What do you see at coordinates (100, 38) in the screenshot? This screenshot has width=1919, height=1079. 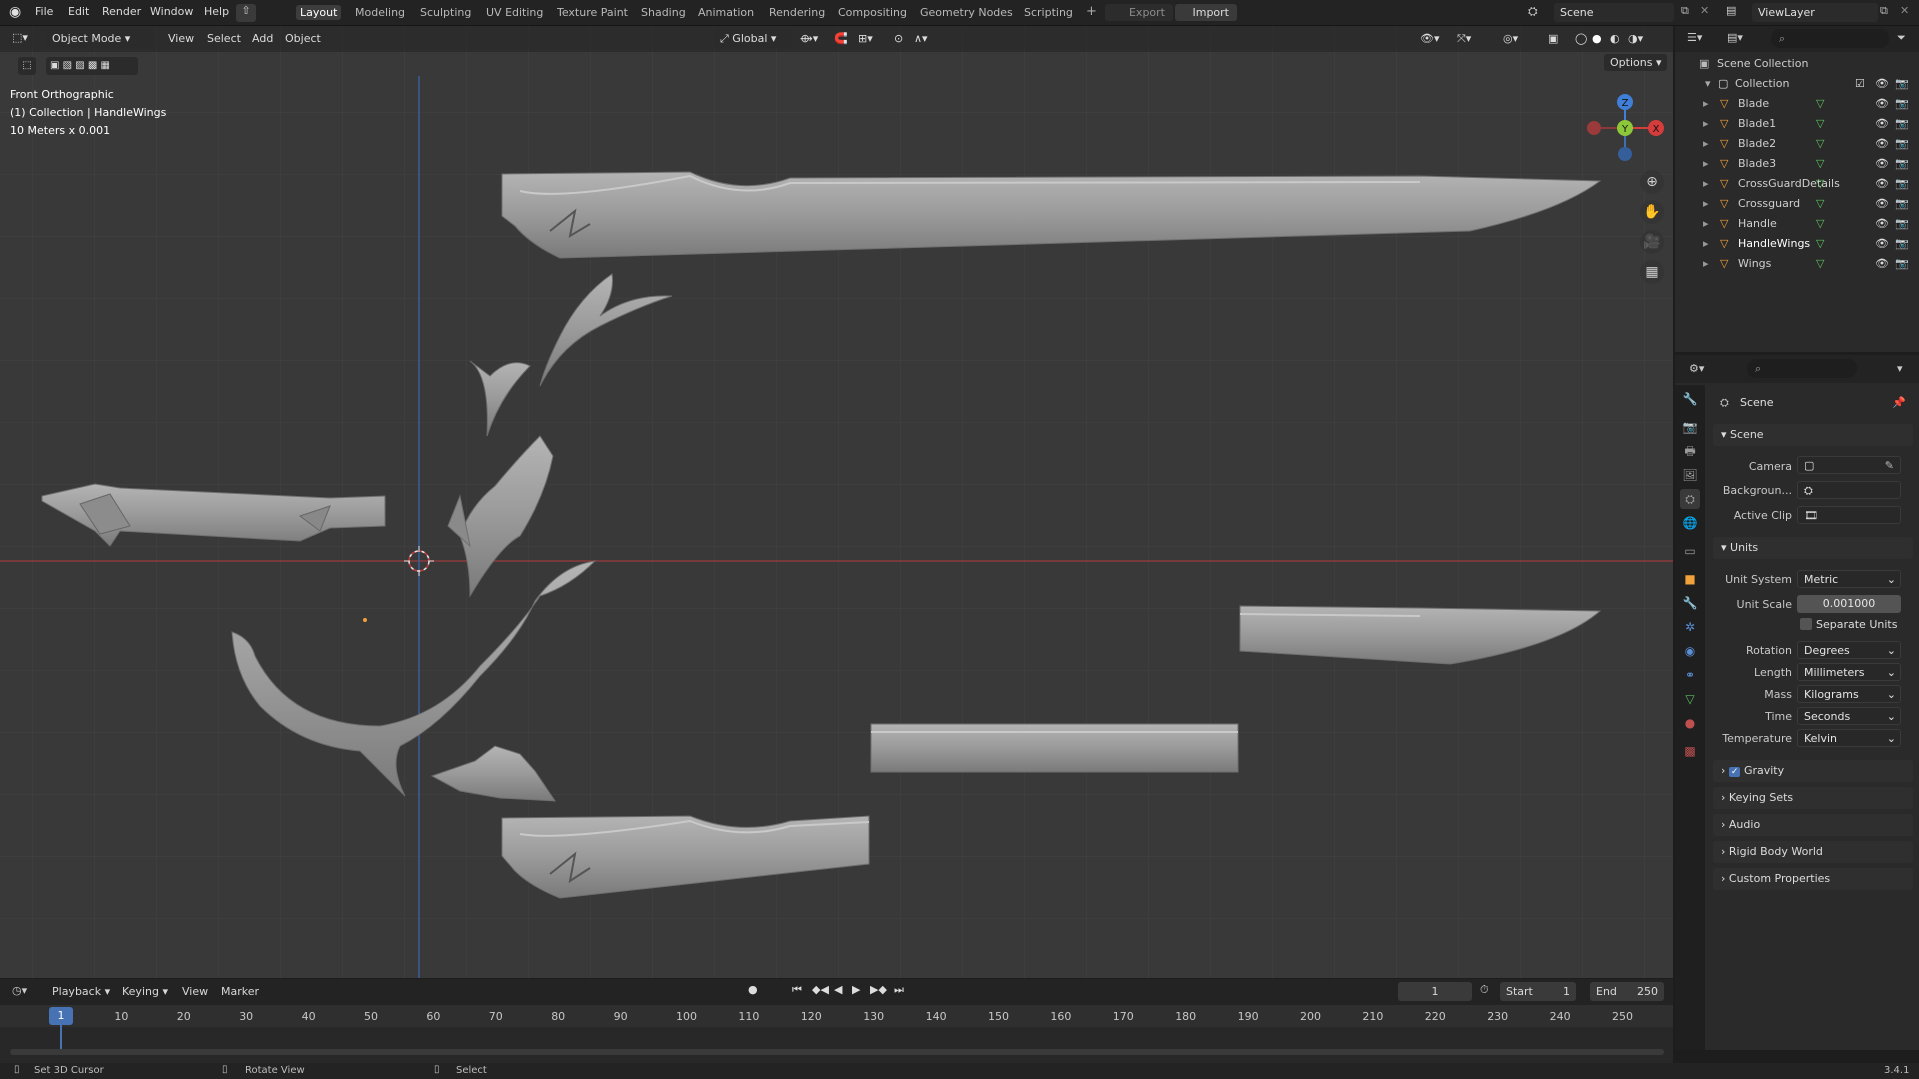 I see `mode-selector: Object Mode ▾` at bounding box center [100, 38].